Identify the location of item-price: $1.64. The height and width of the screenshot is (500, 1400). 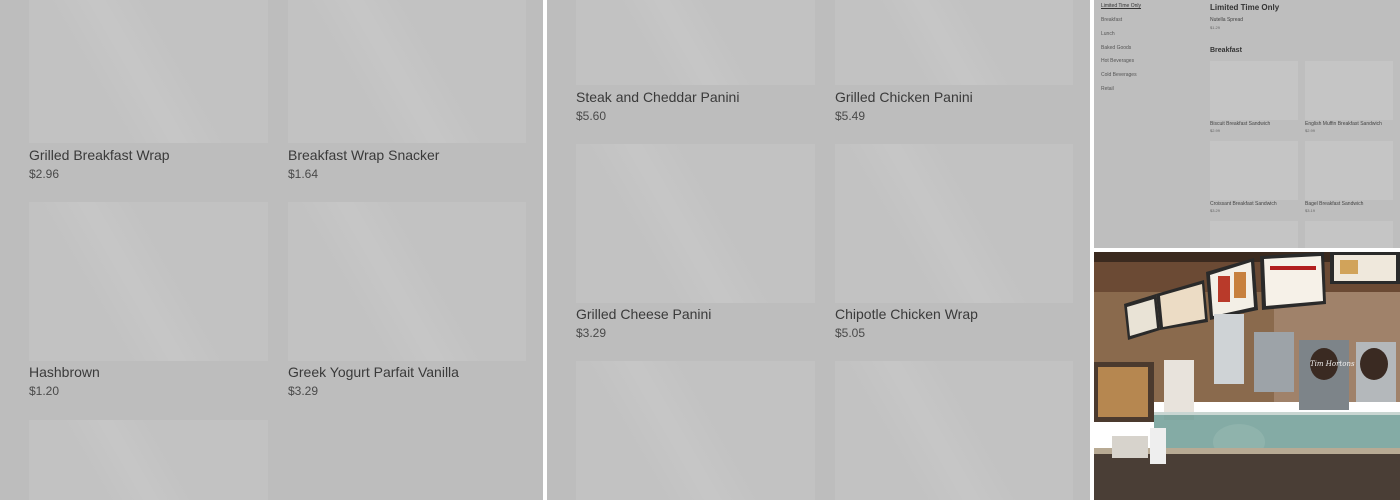
(303, 174).